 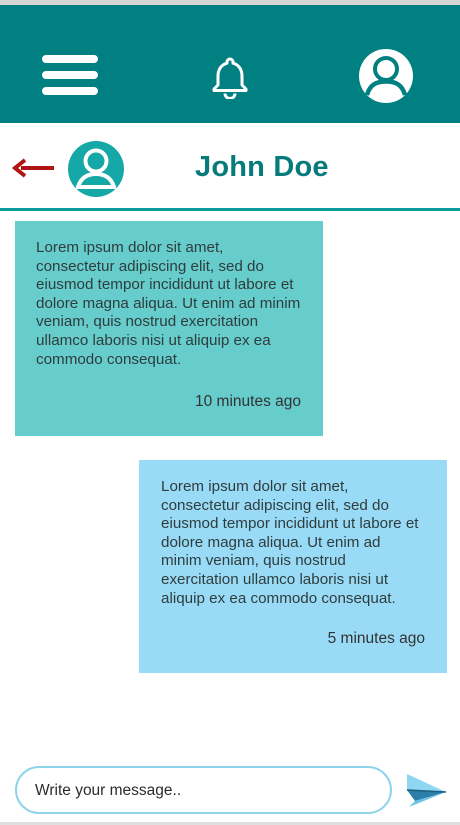 I want to click on paper-plane-send-icon, so click(x=426, y=790).